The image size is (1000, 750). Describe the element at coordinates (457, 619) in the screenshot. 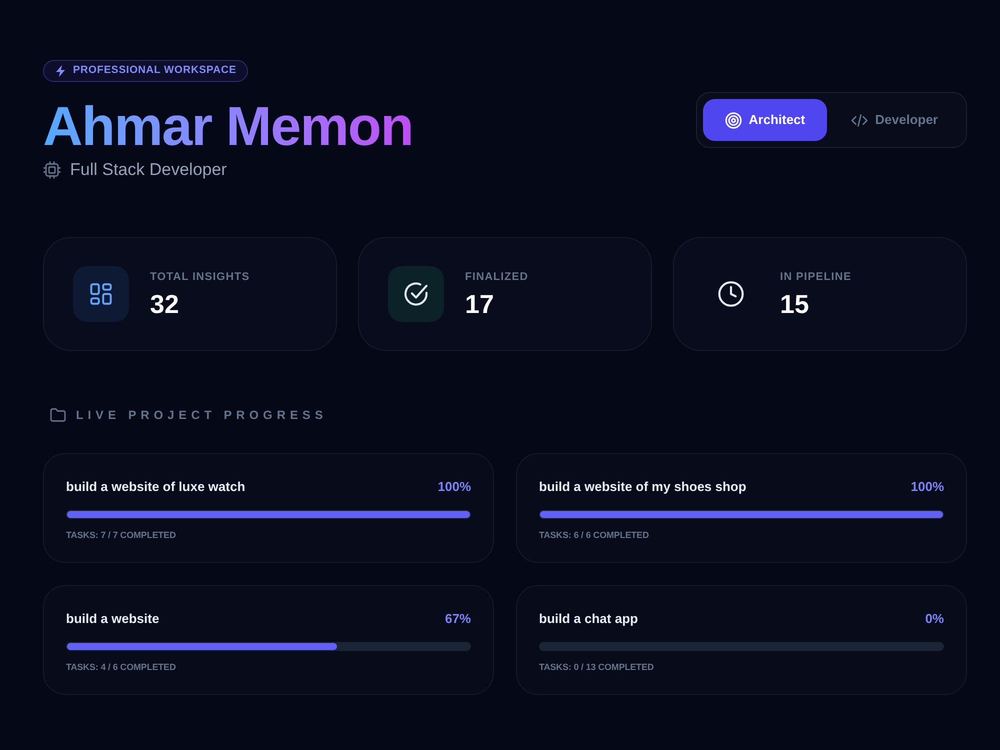

I see `progress-percent: 67%` at that location.